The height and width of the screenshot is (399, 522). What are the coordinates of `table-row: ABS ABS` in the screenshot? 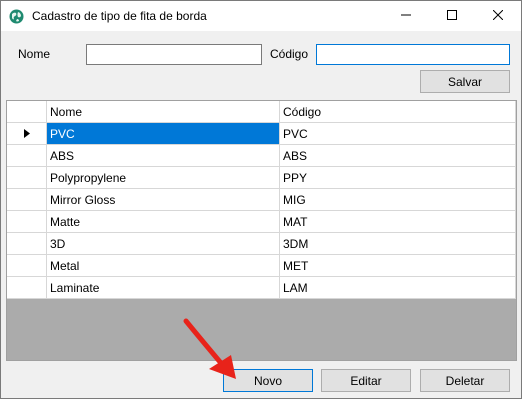 It's located at (261, 156).